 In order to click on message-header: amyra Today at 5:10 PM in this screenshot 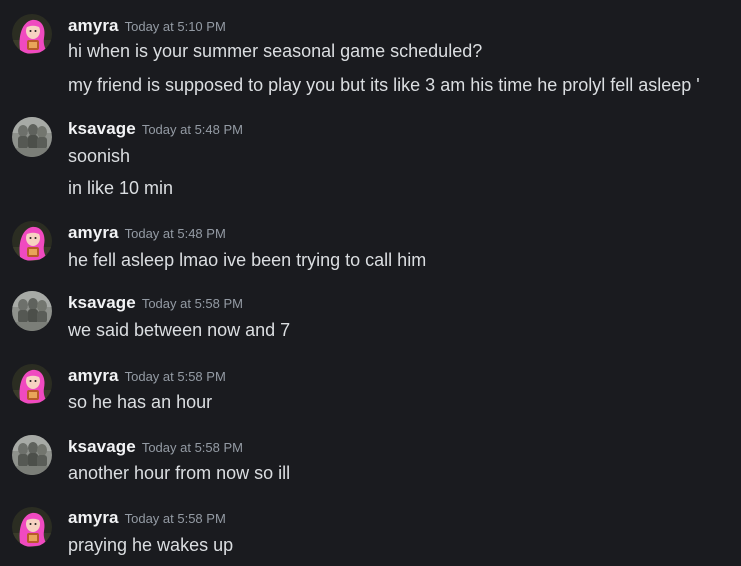, I will do `click(147, 26)`.